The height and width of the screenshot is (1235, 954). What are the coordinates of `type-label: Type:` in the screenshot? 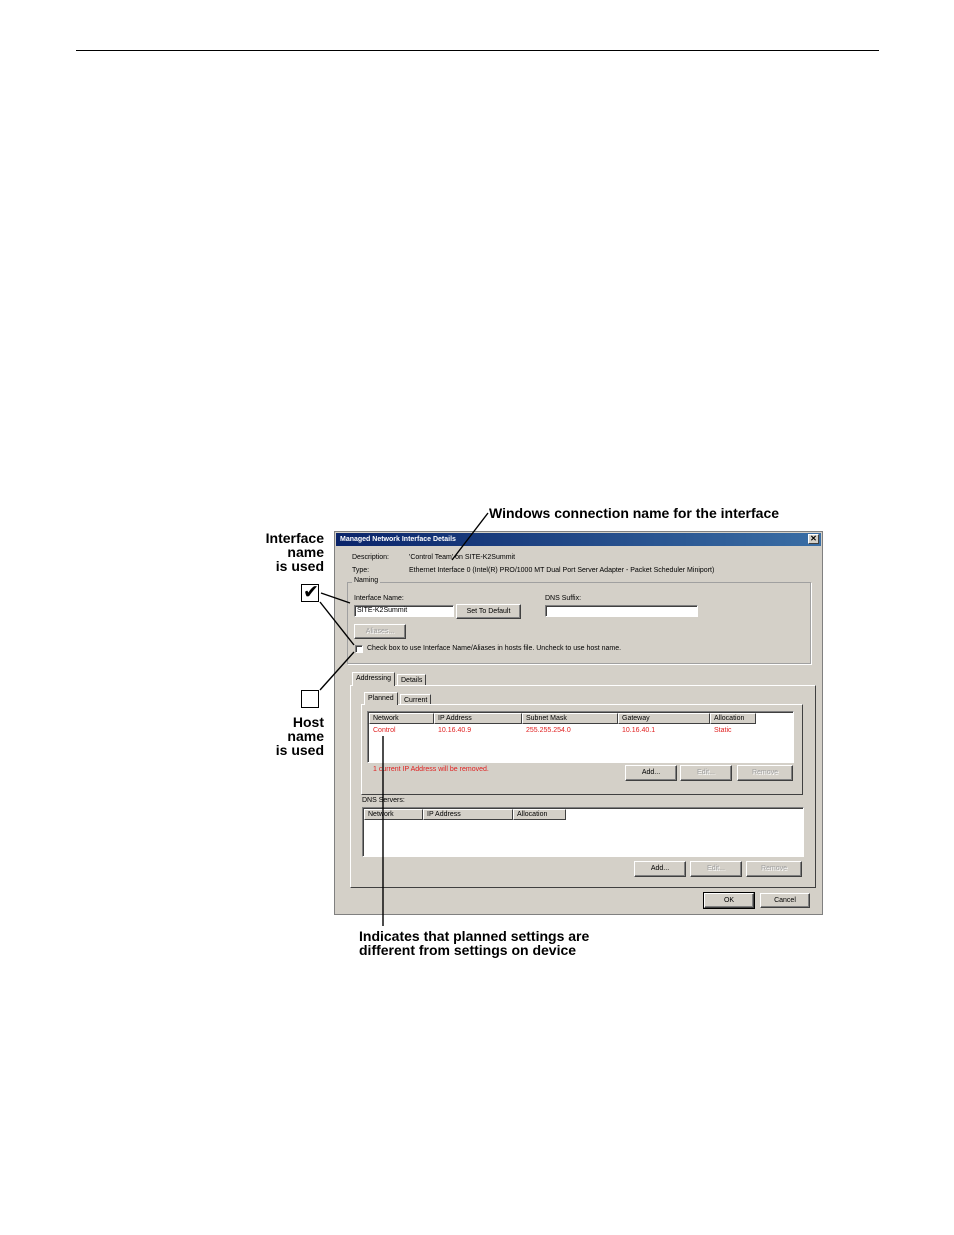 It's located at (361, 570).